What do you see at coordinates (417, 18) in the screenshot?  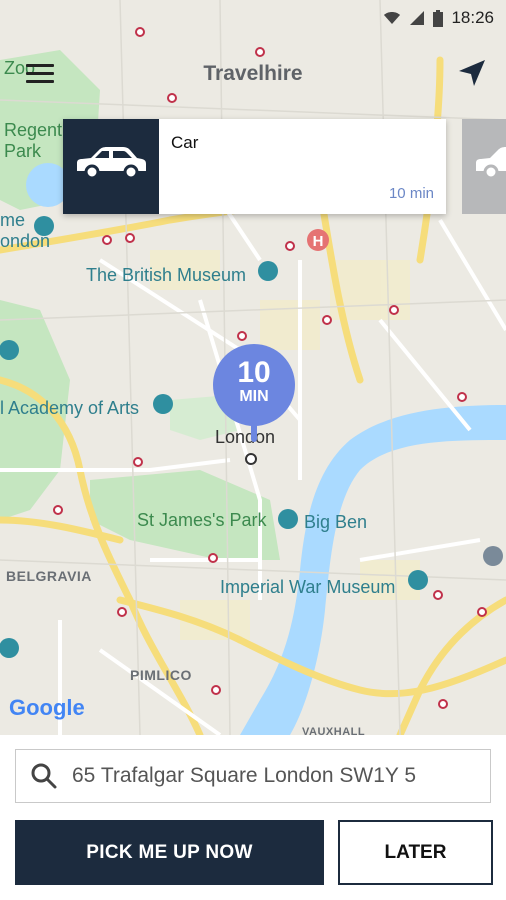 I see `signal-icon` at bounding box center [417, 18].